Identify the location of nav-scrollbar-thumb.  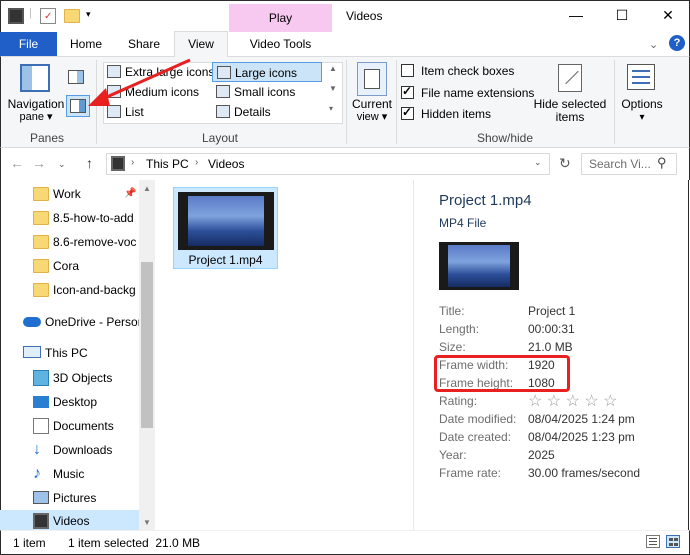
(147, 345).